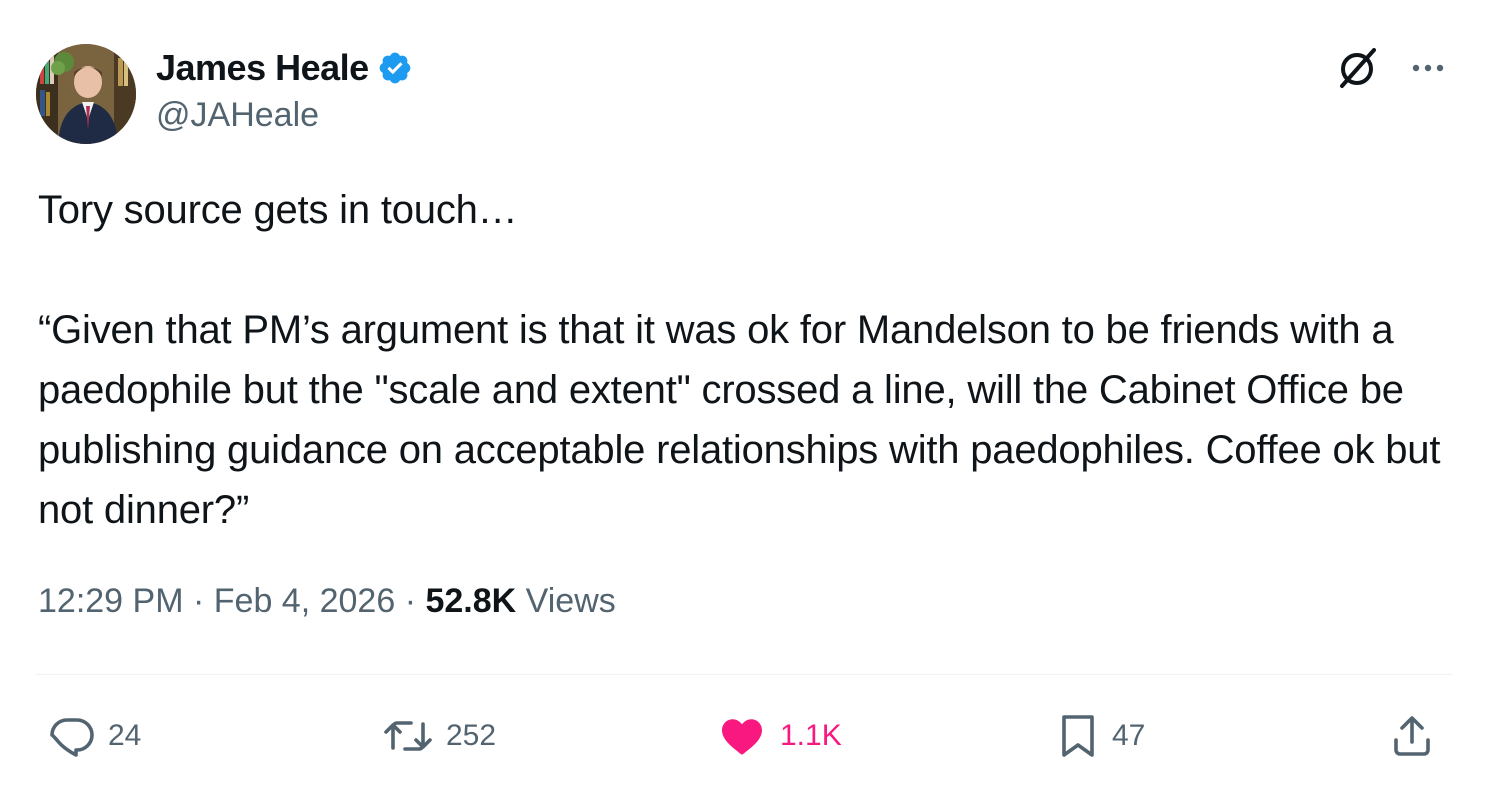 This screenshot has width=1490, height=800. I want to click on author-name-row: James Heale, so click(284, 68).